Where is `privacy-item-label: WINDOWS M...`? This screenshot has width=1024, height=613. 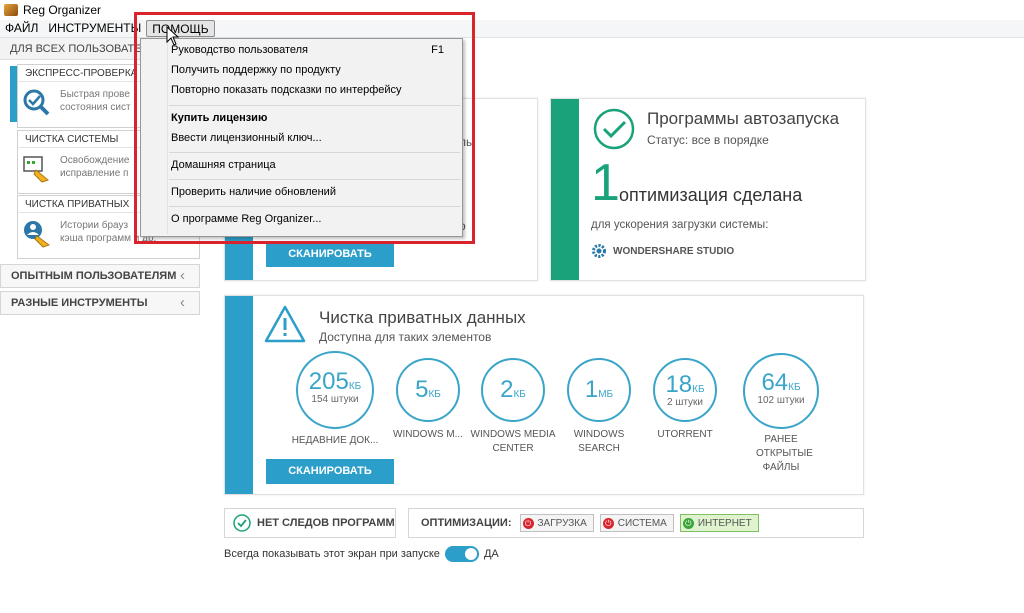 privacy-item-label: WINDOWS M... is located at coordinates (428, 434).